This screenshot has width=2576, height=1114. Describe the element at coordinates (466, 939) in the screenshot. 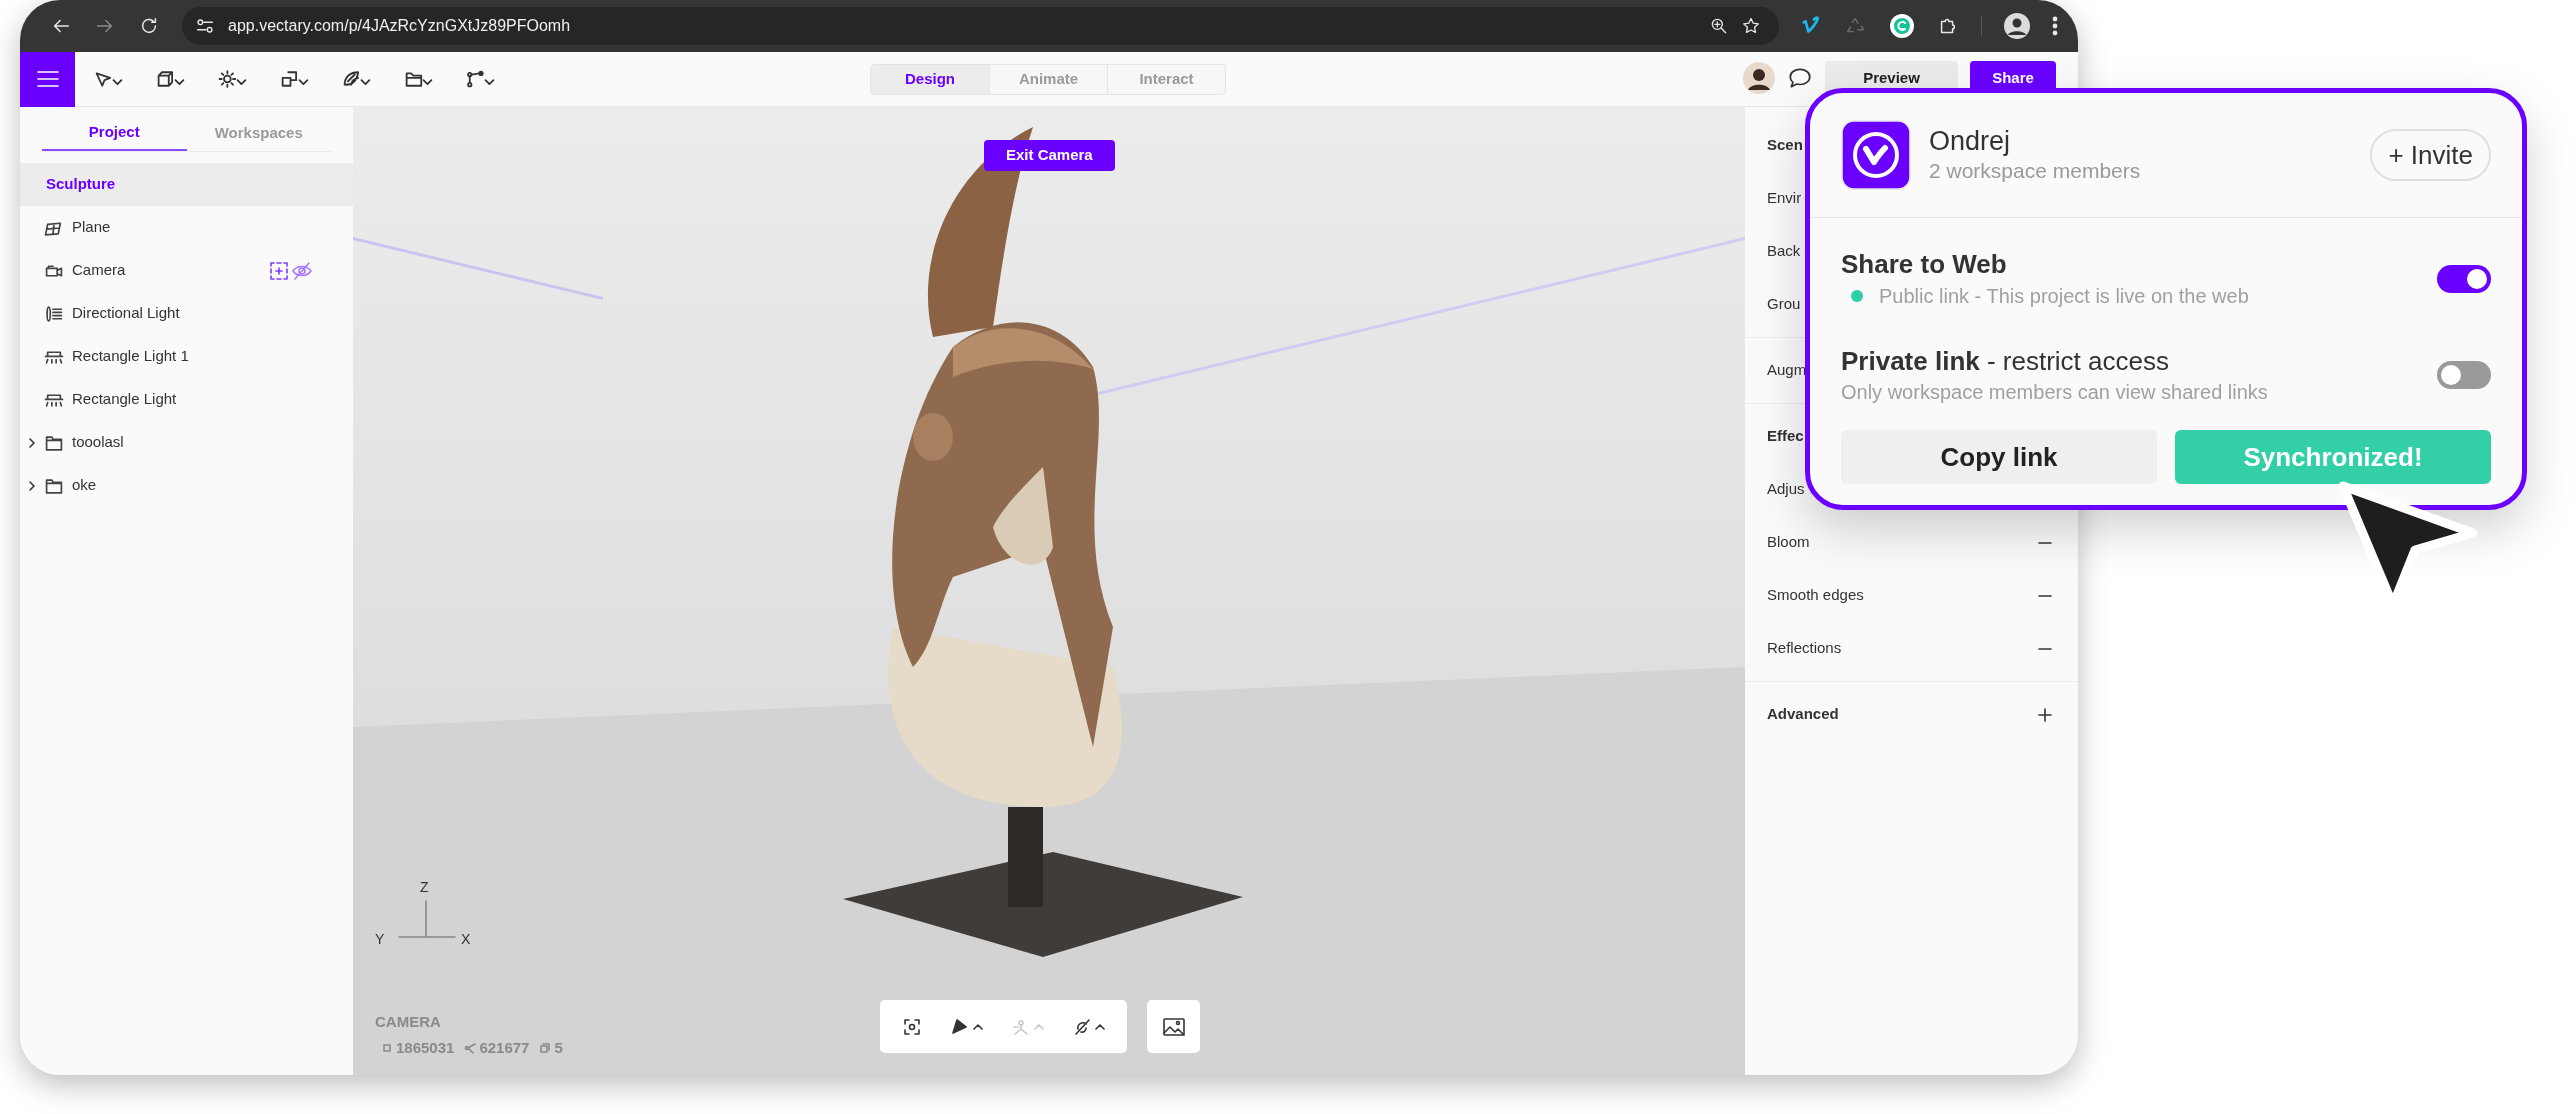

I see `axis-label: X` at that location.